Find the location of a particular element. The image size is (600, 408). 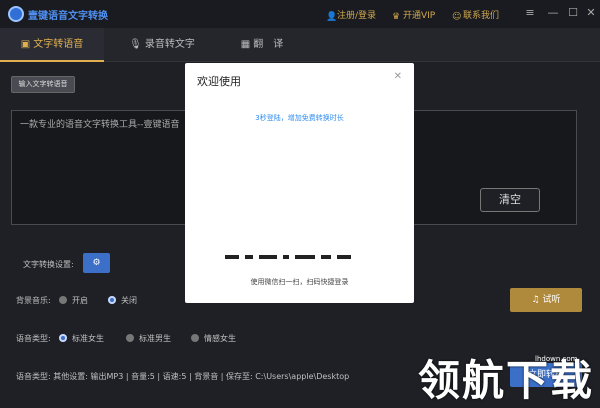

dialog-title: 欢迎使用 is located at coordinates (219, 81).